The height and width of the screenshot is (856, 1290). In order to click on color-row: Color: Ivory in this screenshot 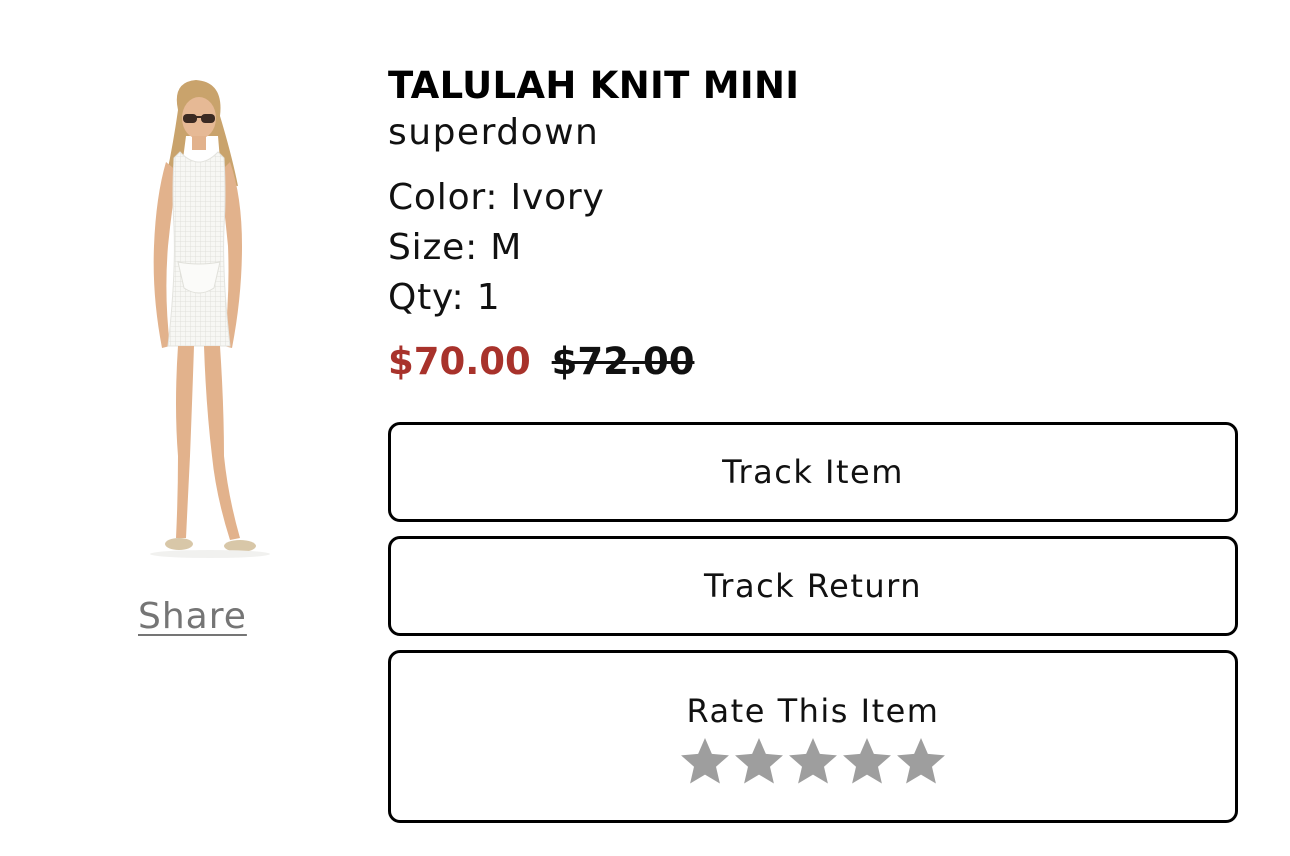, I will do `click(496, 197)`.